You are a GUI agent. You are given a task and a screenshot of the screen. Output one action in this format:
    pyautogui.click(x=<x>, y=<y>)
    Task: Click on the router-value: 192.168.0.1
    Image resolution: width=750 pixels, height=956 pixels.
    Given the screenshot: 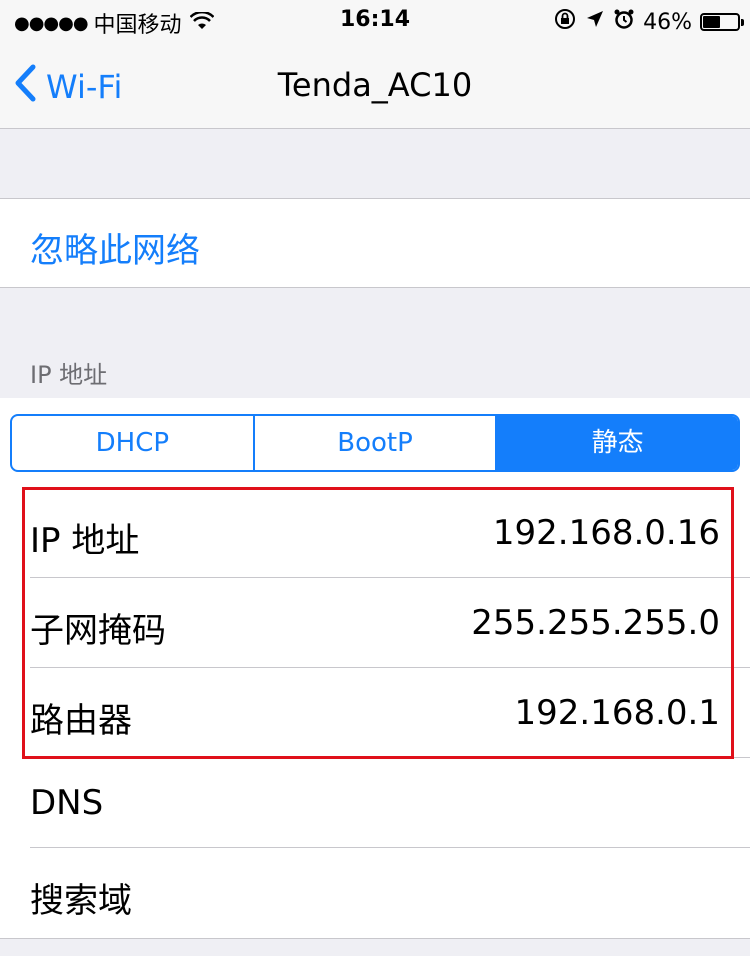 What is the action you would take?
    pyautogui.click(x=617, y=713)
    